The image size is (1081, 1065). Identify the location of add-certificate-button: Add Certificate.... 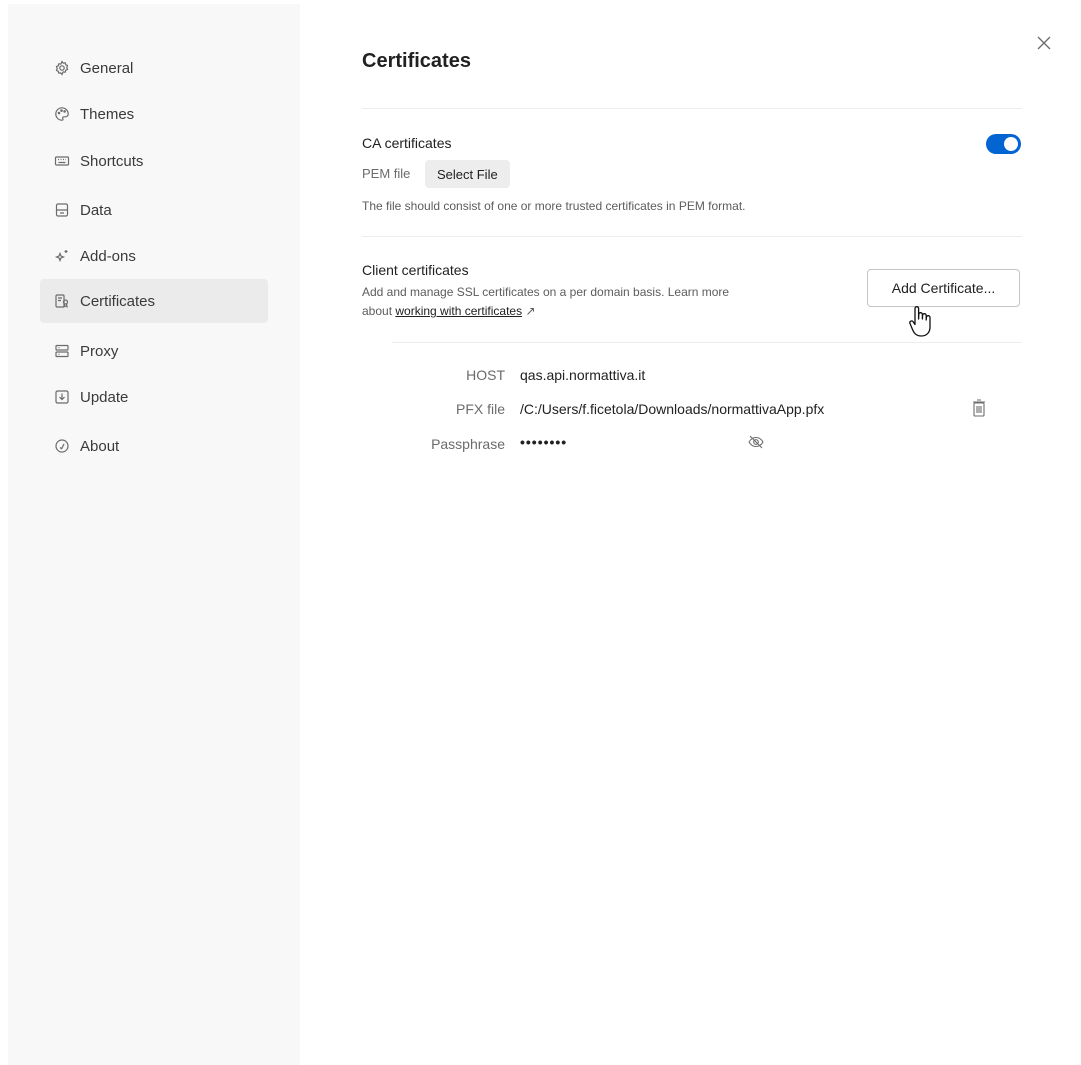
(943, 288).